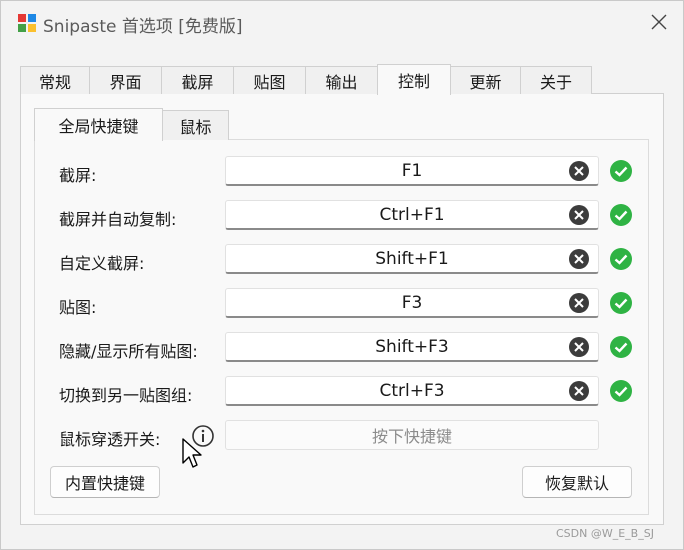 This screenshot has width=684, height=550. Describe the element at coordinates (412, 391) in the screenshot. I see `hotkey-field-switch-group: Ctrl+F3` at that location.